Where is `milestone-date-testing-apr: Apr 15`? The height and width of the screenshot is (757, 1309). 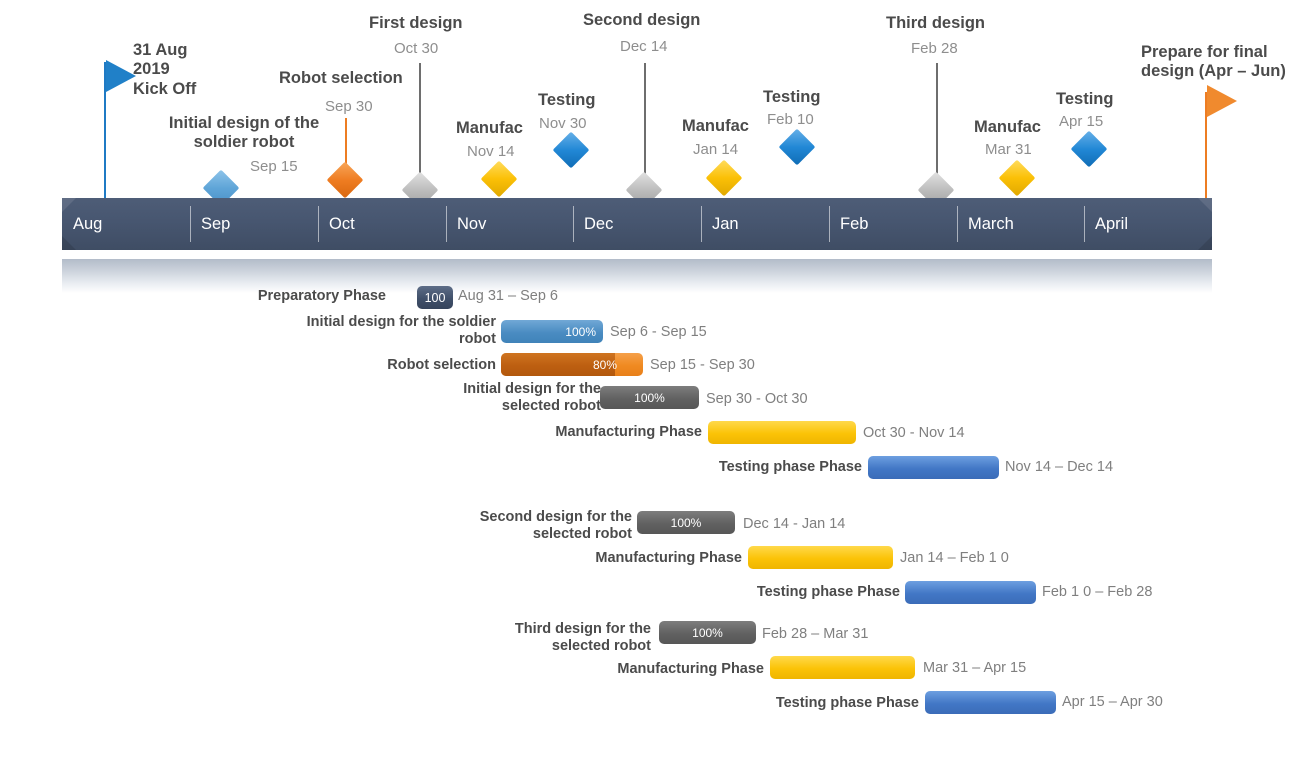 milestone-date-testing-apr: Apr 15 is located at coordinates (1081, 121).